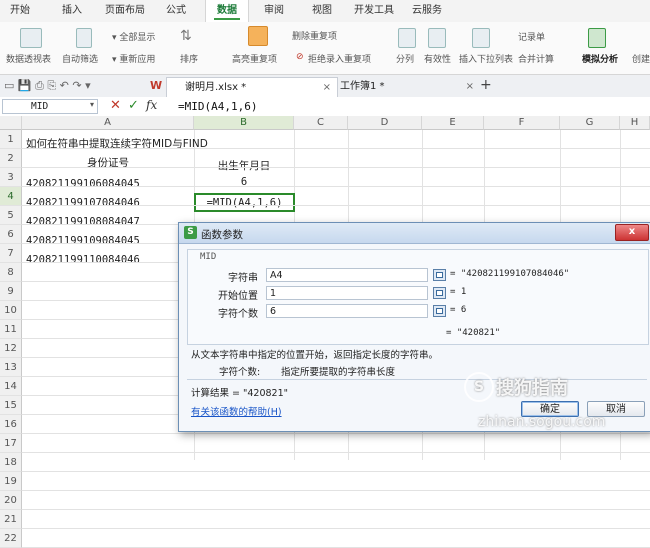 The width and height of the screenshot is (650, 548). I want to click on param-description: 指定所要提取的字符串长度, so click(338, 372).